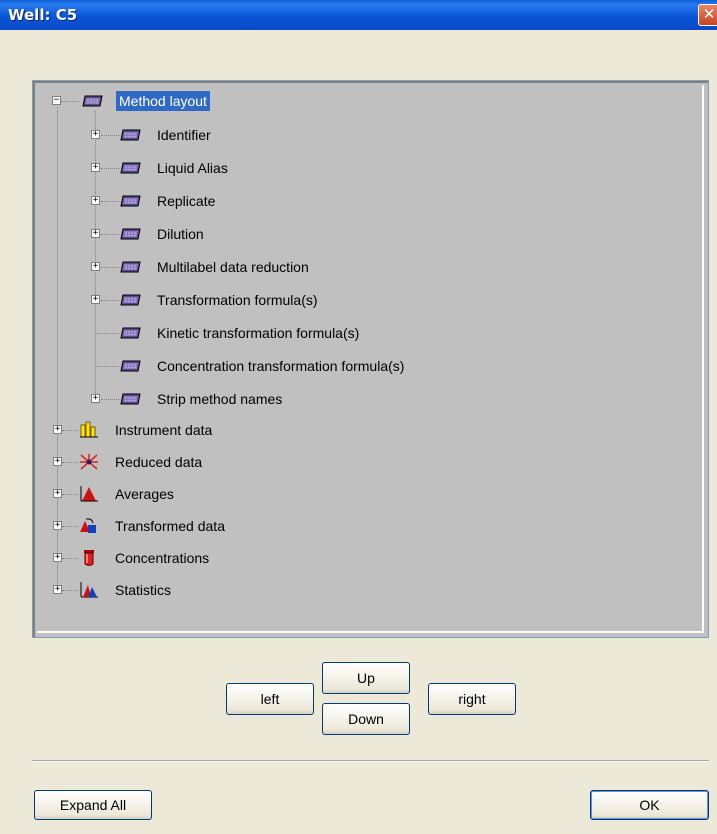 Image resolution: width=717 pixels, height=834 pixels. I want to click on tree-label-method-layout: Method layout, so click(163, 101).